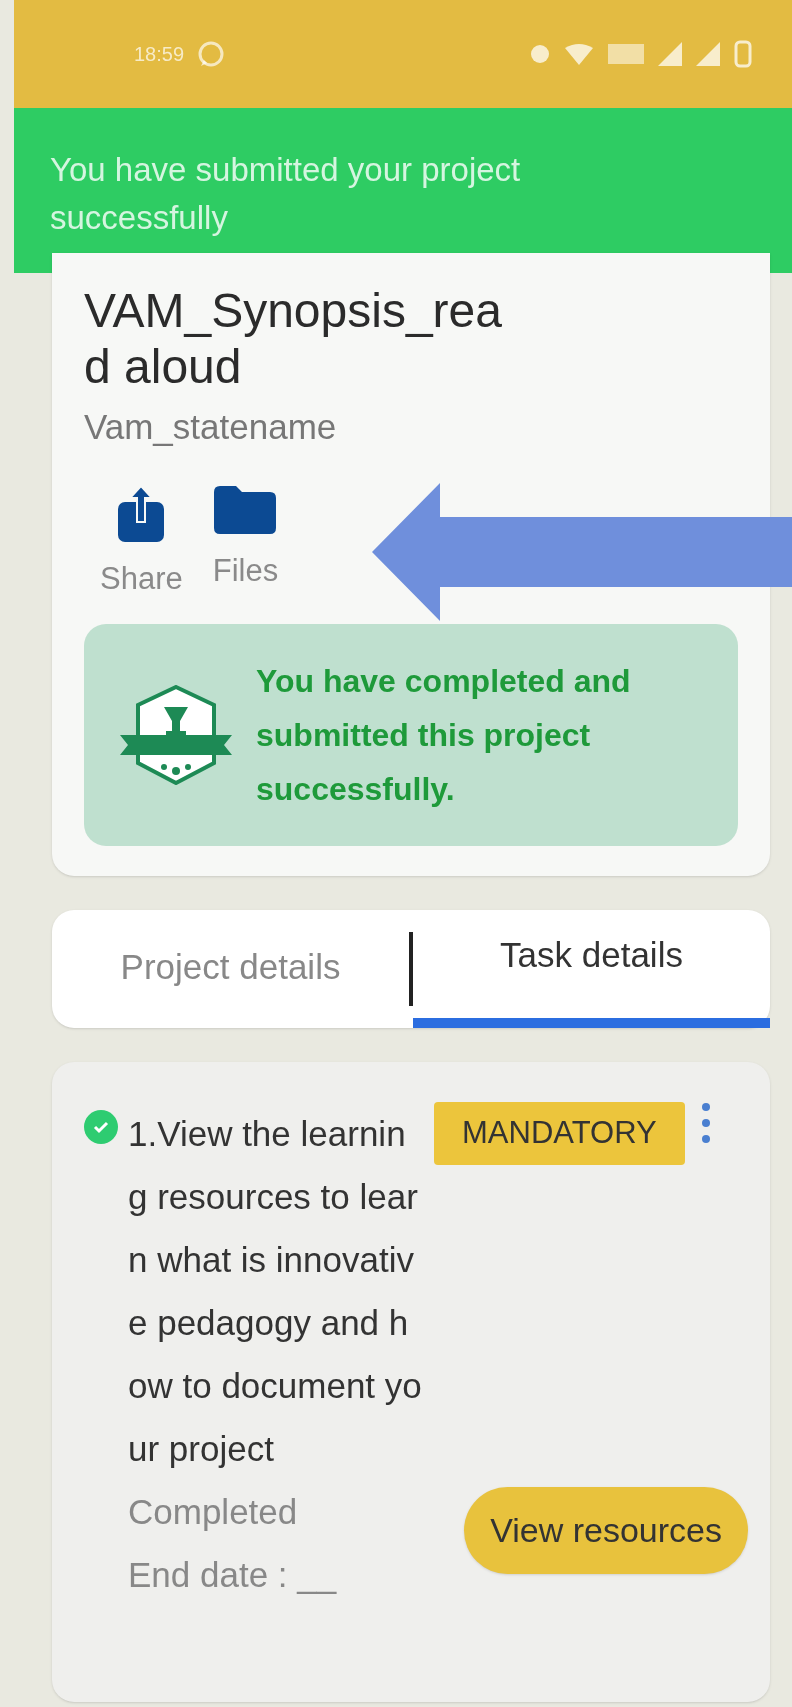 This screenshot has width=792, height=1707. I want to click on tab: Project details, so click(230, 969).